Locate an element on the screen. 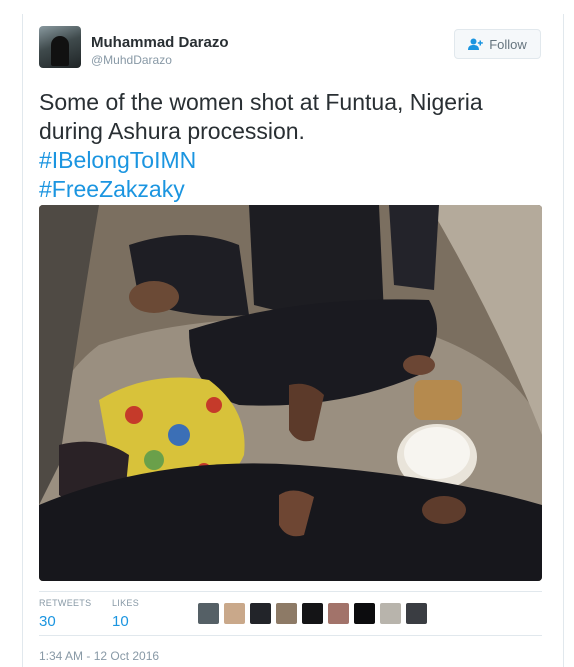 The width and height of the screenshot is (574, 667). stats-divider-bottom is located at coordinates (290, 635).